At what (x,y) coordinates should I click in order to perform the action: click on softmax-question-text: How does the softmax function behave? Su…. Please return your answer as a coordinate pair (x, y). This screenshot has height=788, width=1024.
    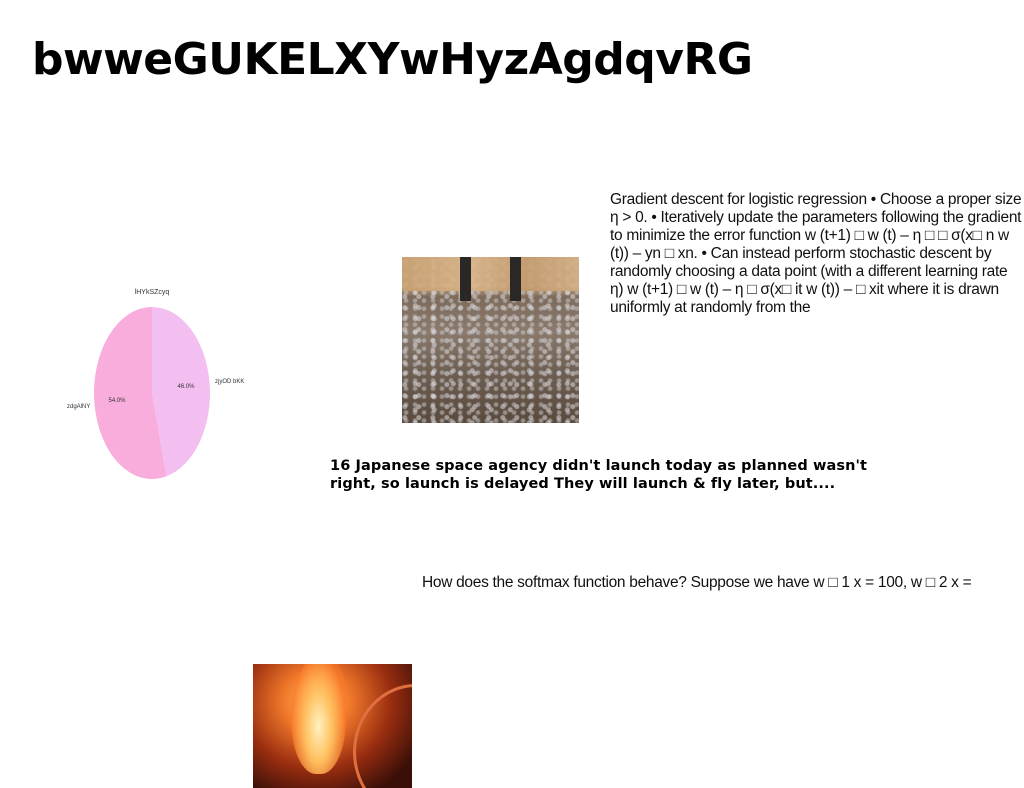
    Looking at the image, I should click on (697, 582).